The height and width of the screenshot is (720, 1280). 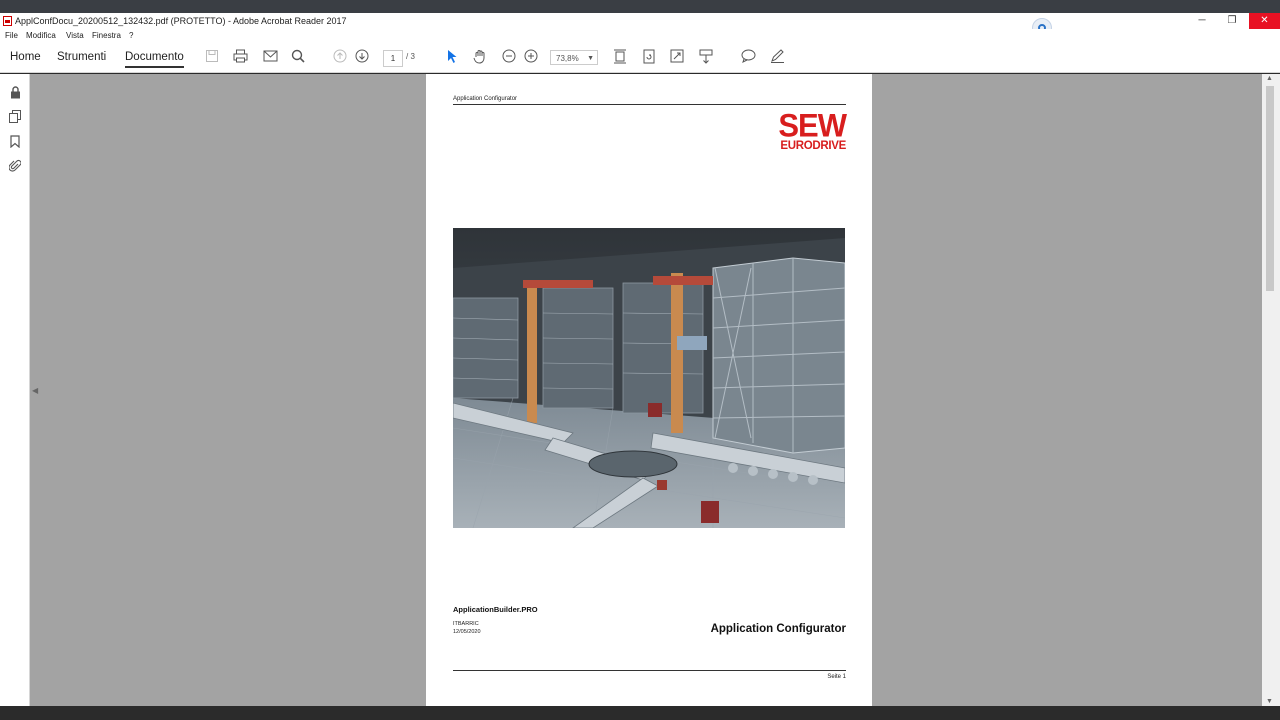 I want to click on restore-button: ❐, so click(x=1232, y=21).